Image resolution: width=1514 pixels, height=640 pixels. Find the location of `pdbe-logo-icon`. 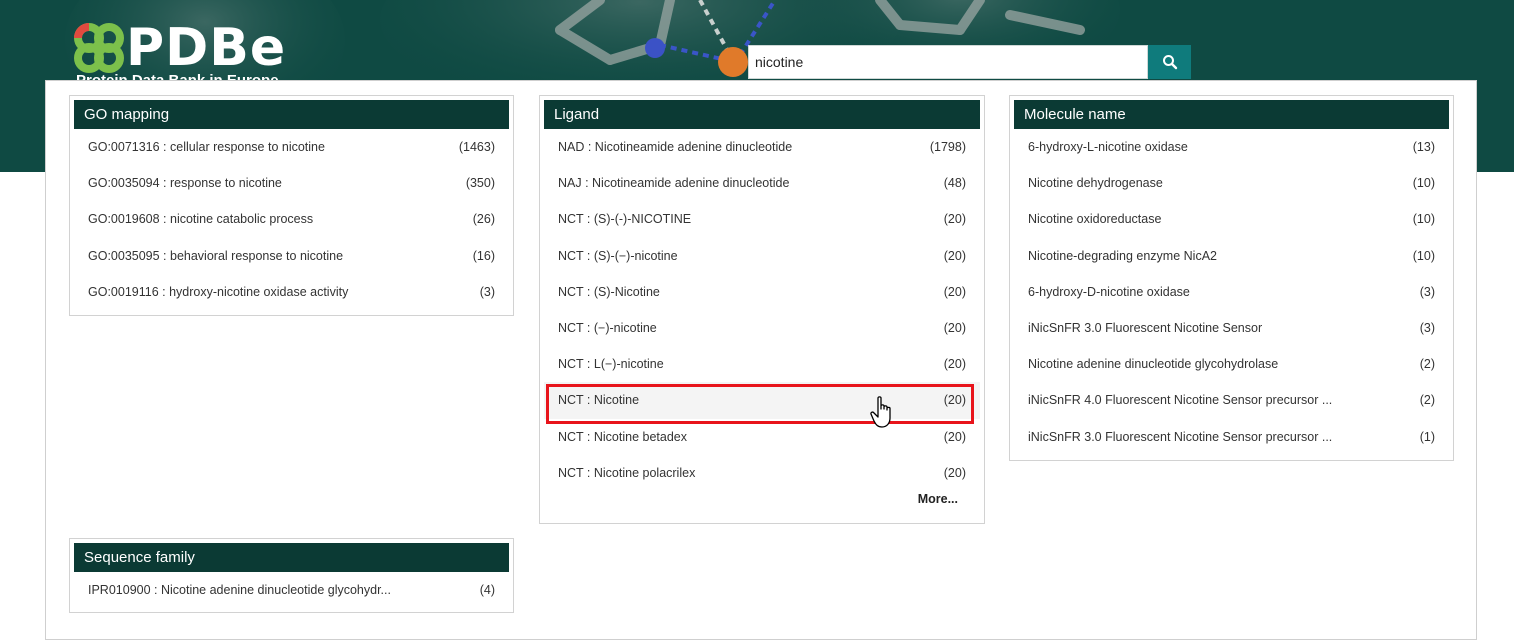

pdbe-logo-icon is located at coordinates (99, 48).